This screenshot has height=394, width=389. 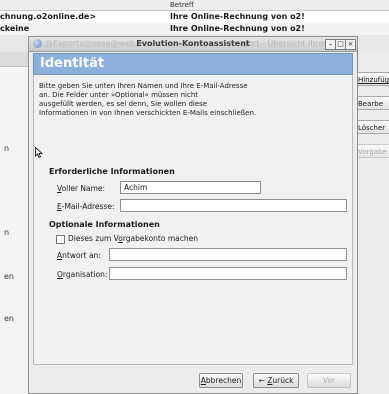 What do you see at coordinates (228, 254) in the screenshot?
I see `reply-to-field` at bounding box center [228, 254].